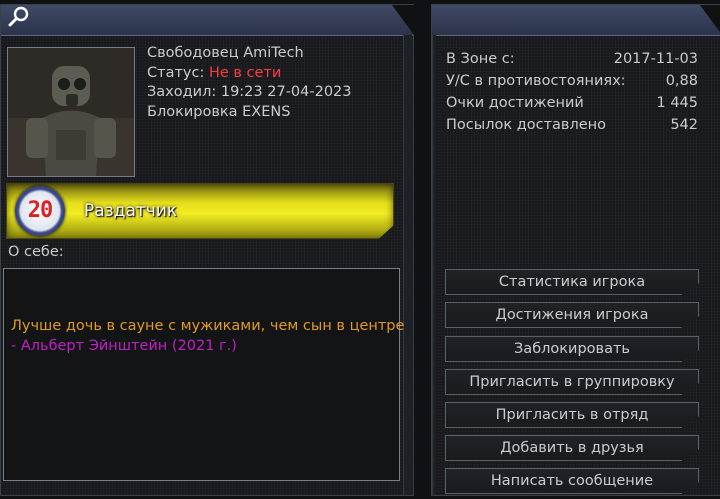  Describe the element at coordinates (19, 16) in the screenshot. I see `search-icon` at that location.